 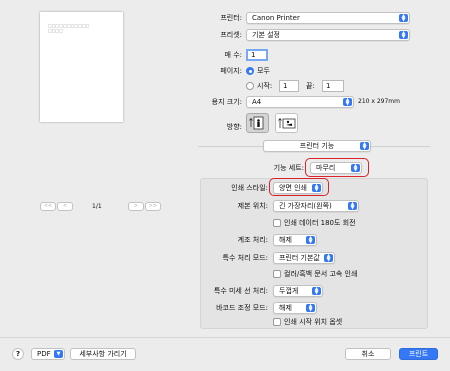 I want to click on preview-text-line2: □□□□, so click(x=56, y=30).